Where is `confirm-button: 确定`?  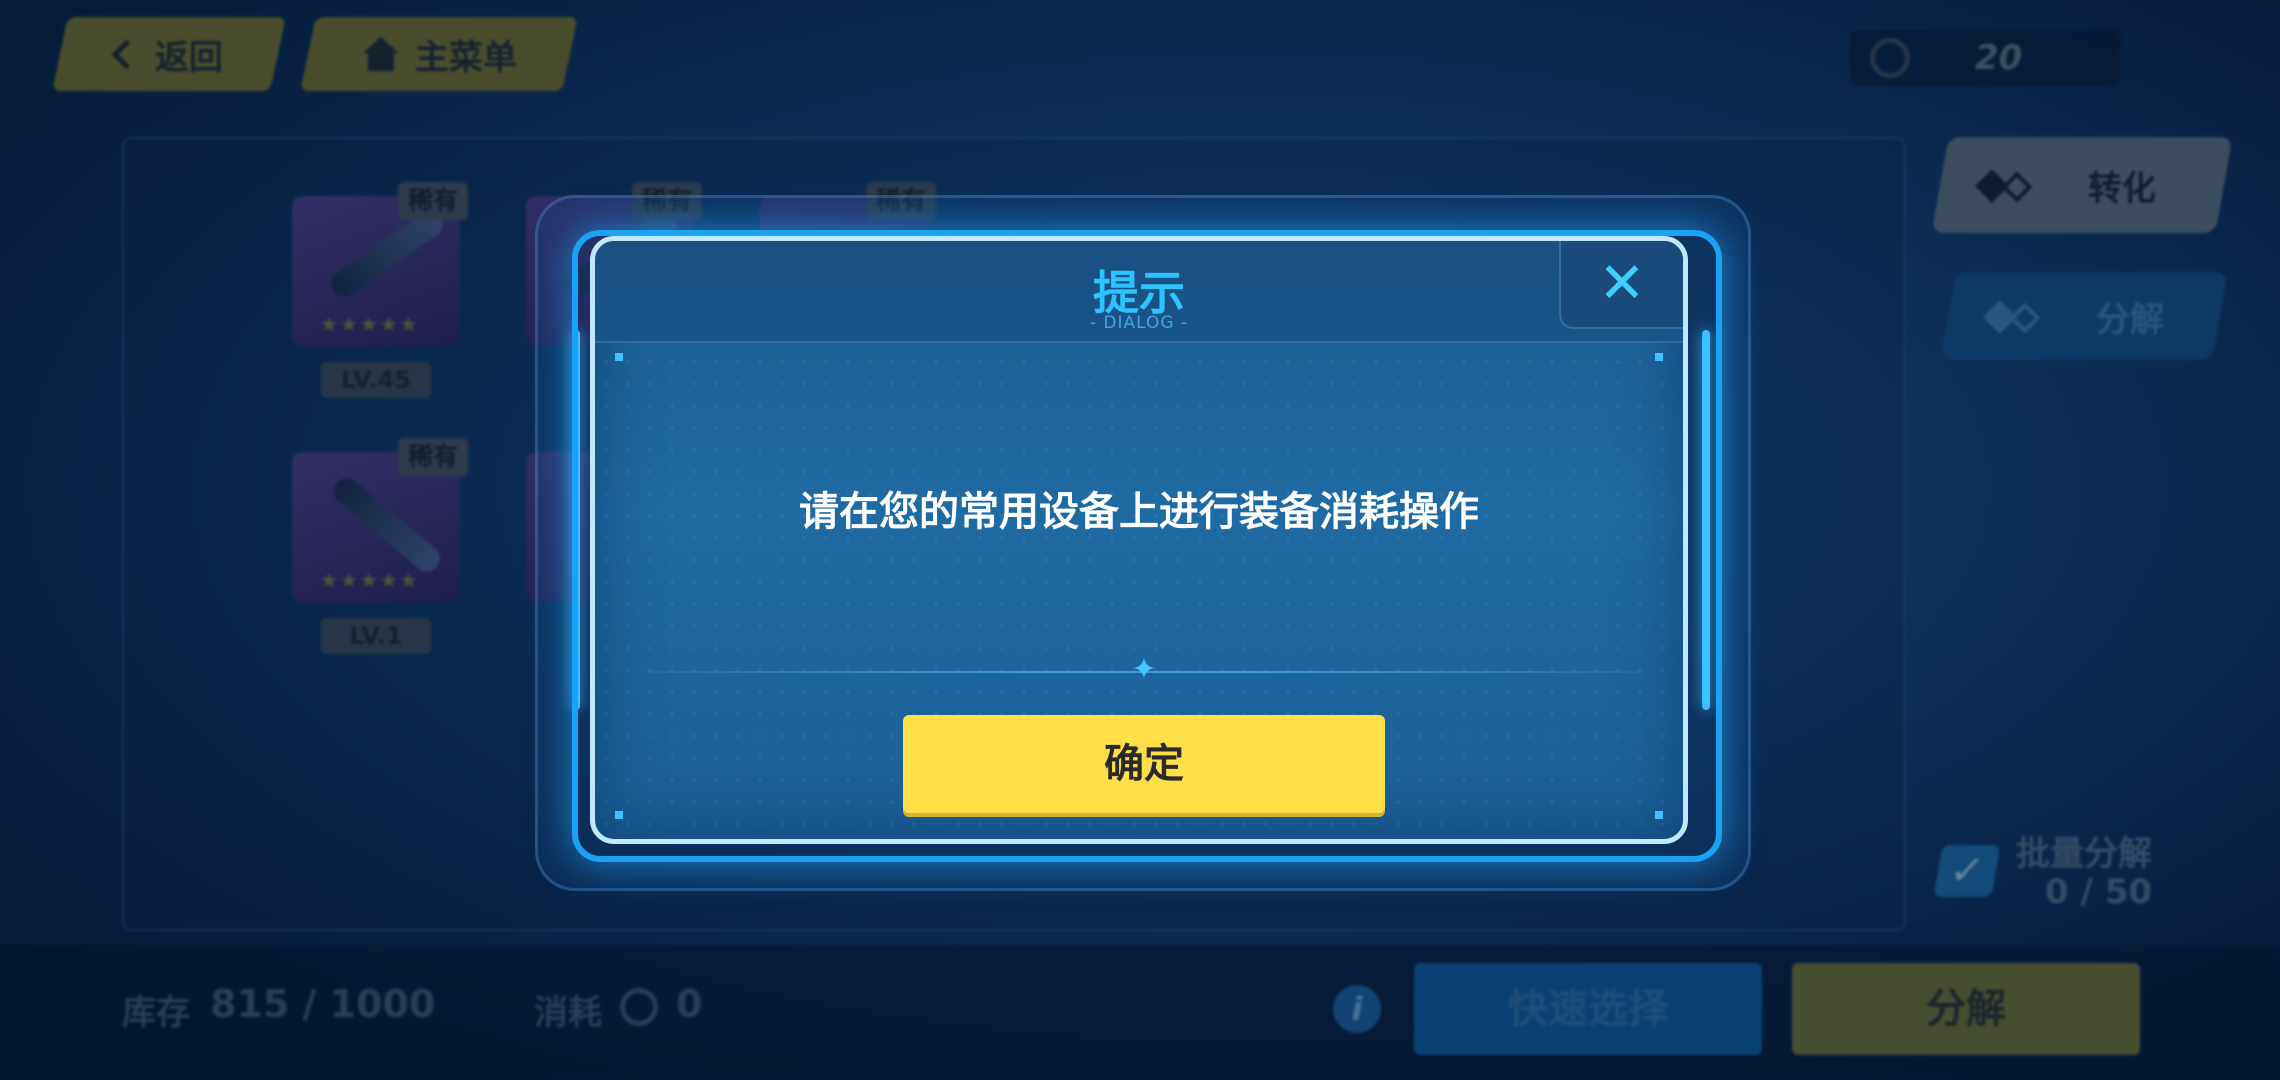
confirm-button: 确定 is located at coordinates (1144, 764).